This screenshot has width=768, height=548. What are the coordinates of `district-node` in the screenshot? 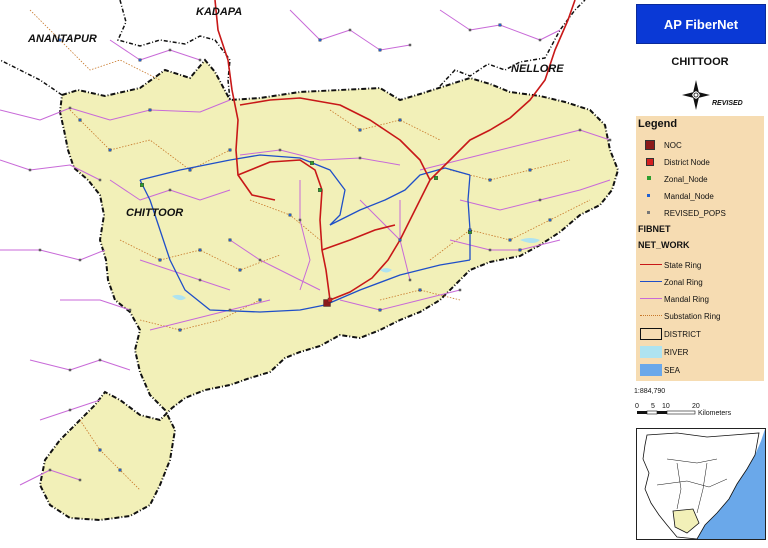 It's located at (330, 300).